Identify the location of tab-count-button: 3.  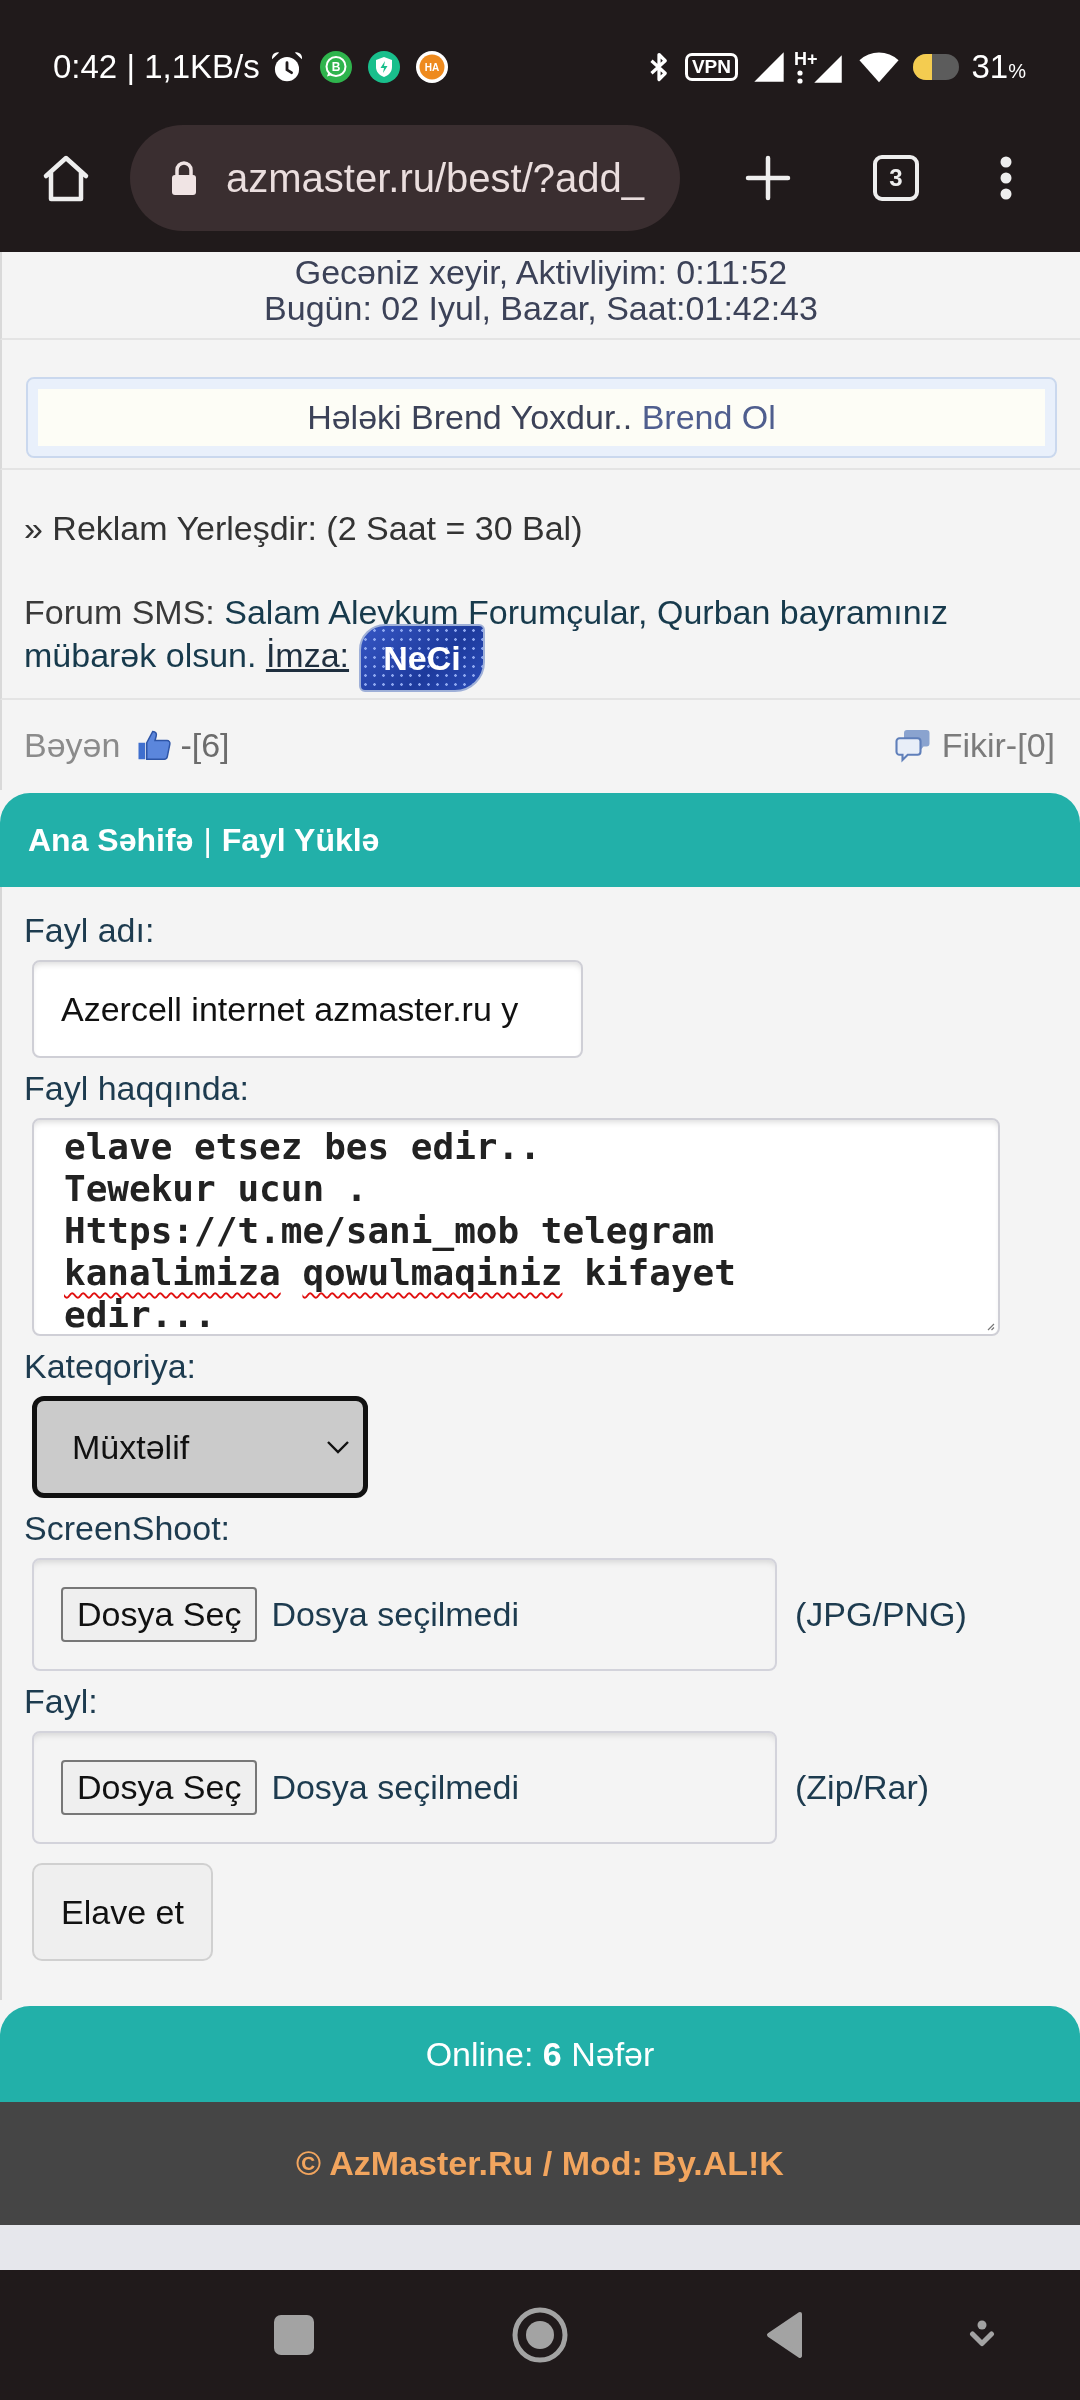
(896, 178).